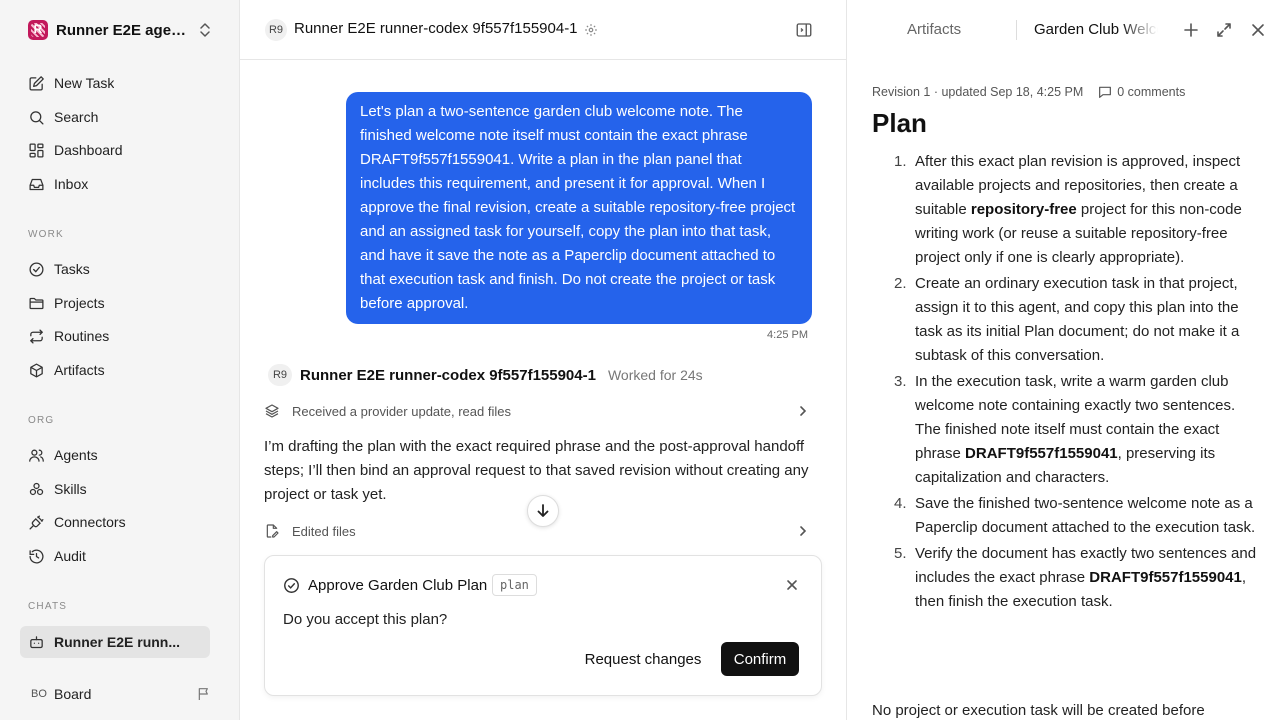  I want to click on arrow-down-icon, so click(543, 510).